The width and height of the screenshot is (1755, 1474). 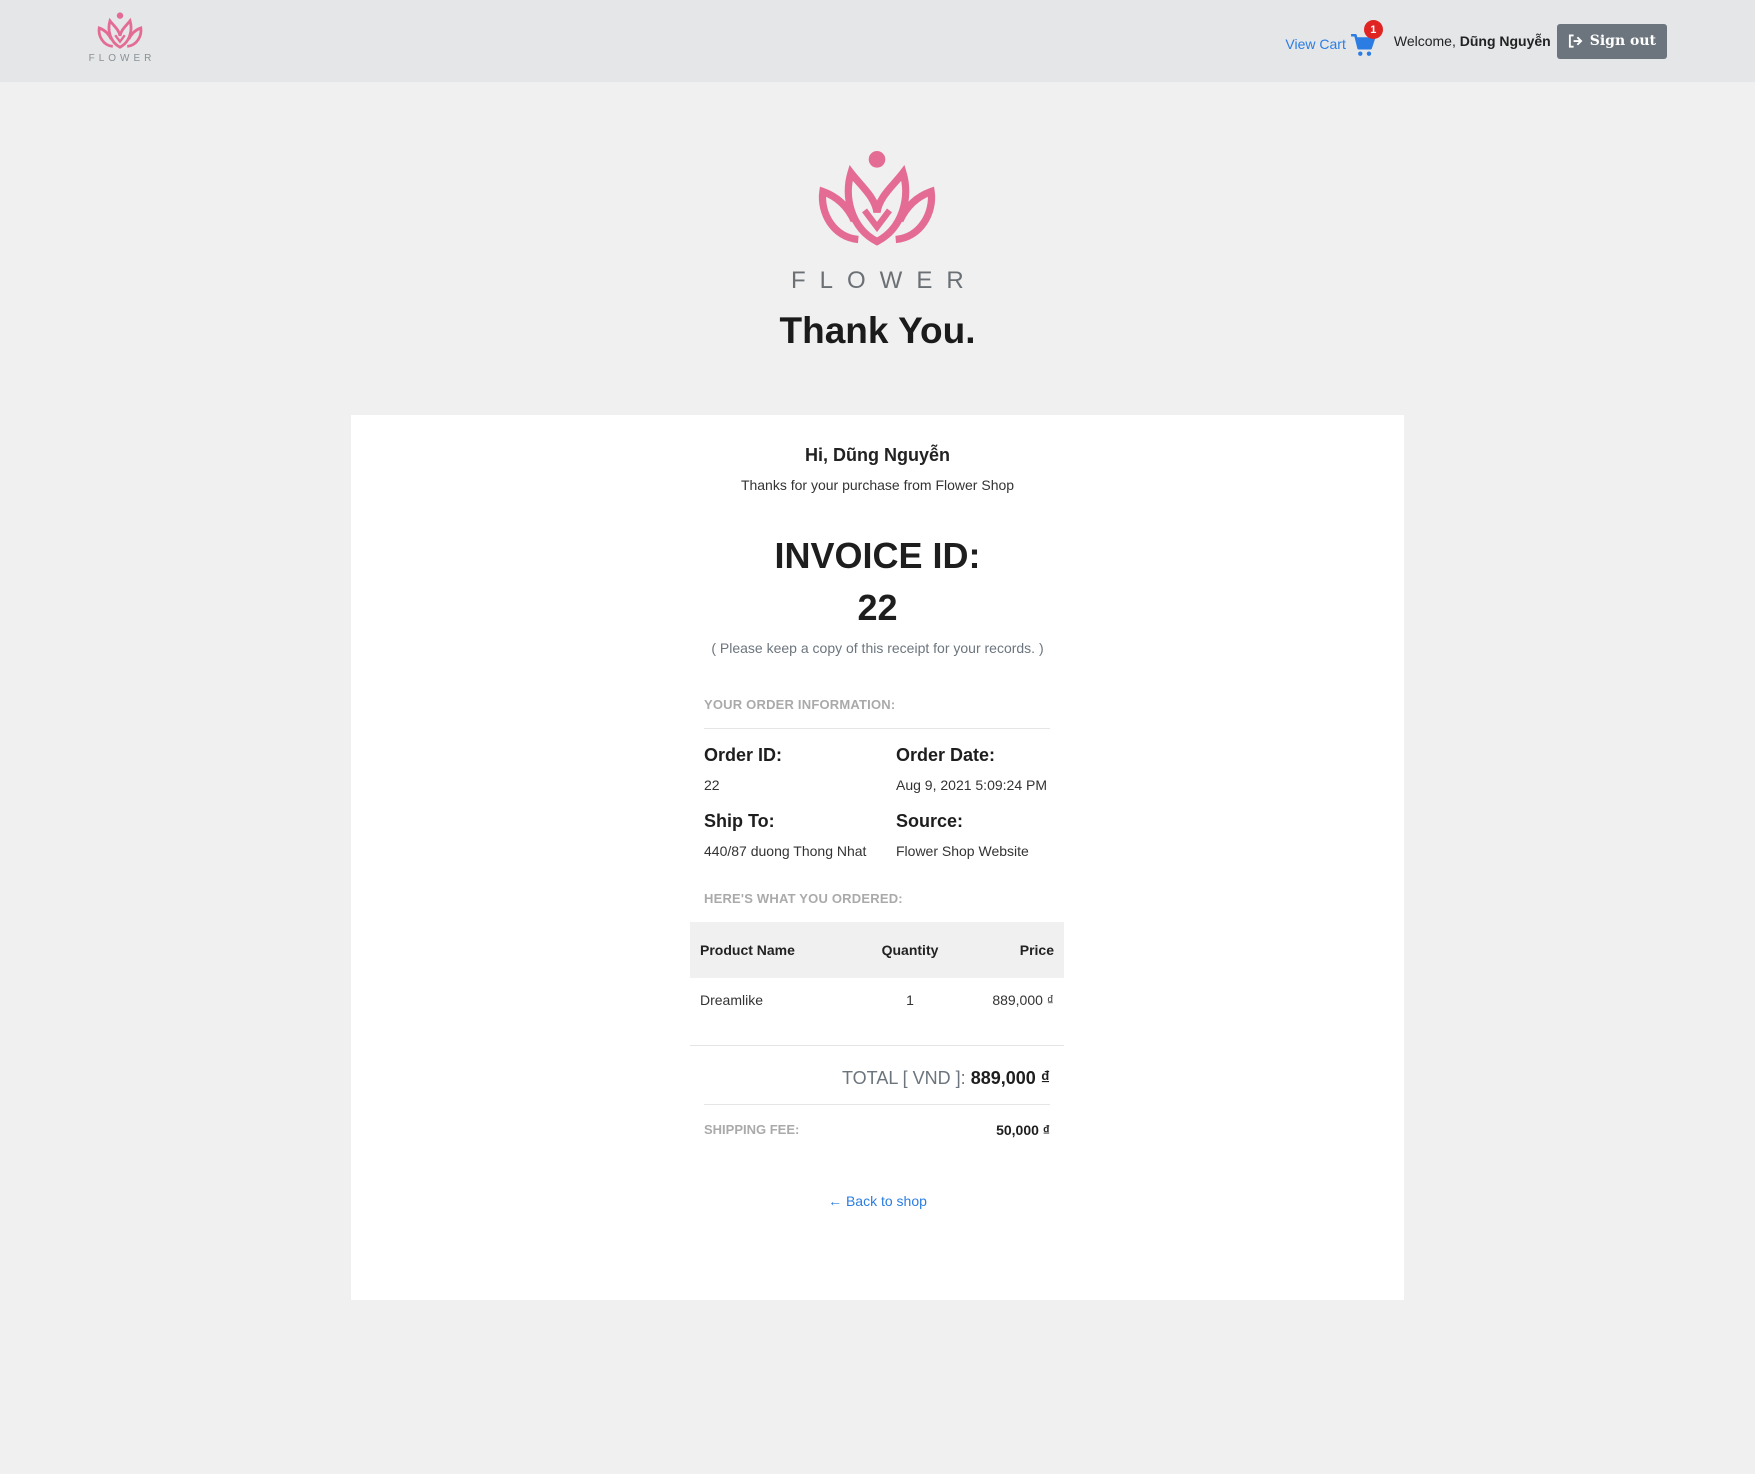 I want to click on total-value: 889,000 ₫, so click(x=1010, y=1078).